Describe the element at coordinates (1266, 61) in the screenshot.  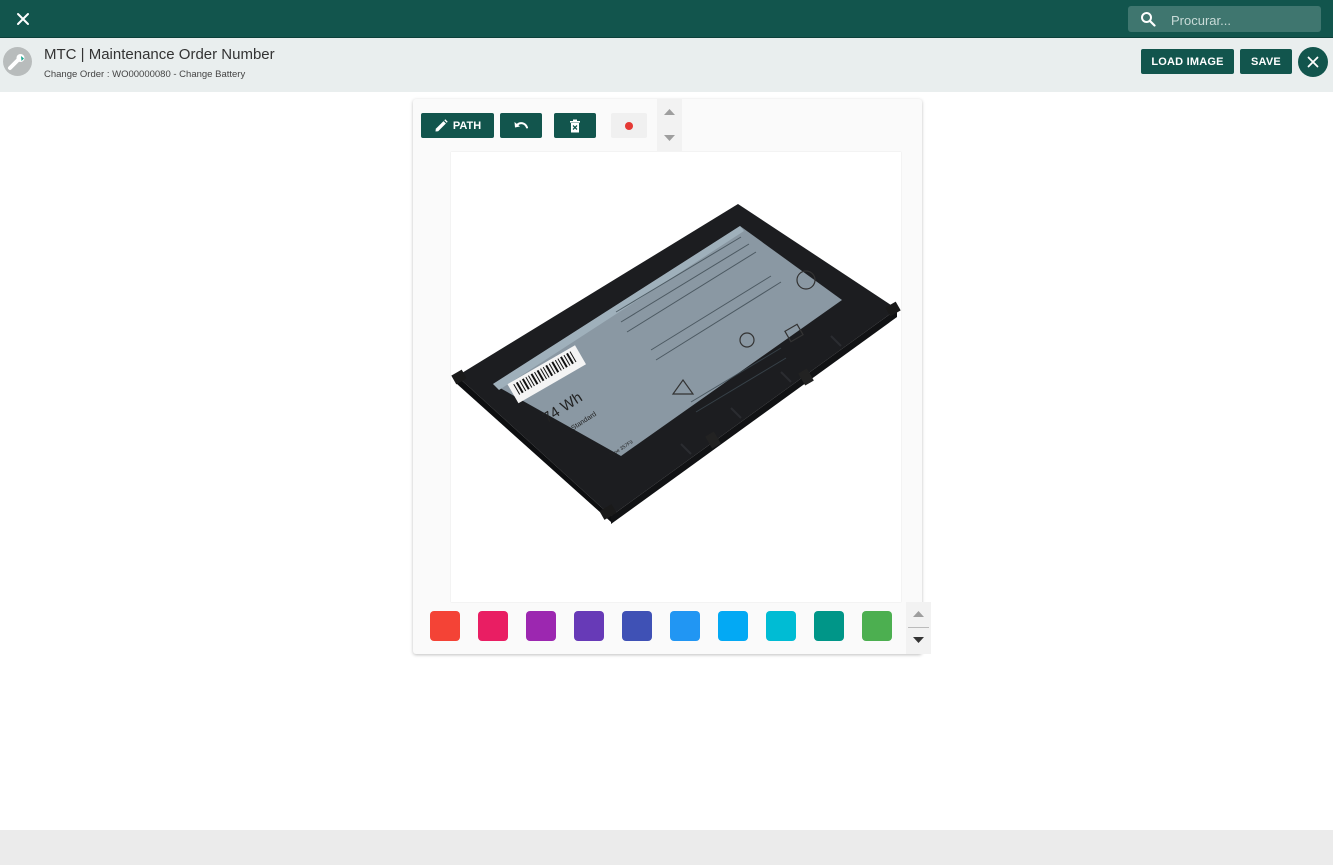
I see `save-button: SAVE` at that location.